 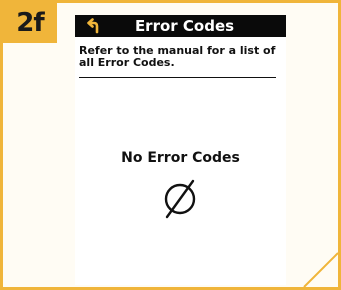 I want to click on no-error-codes-label: No Error Codes, so click(x=180, y=158).